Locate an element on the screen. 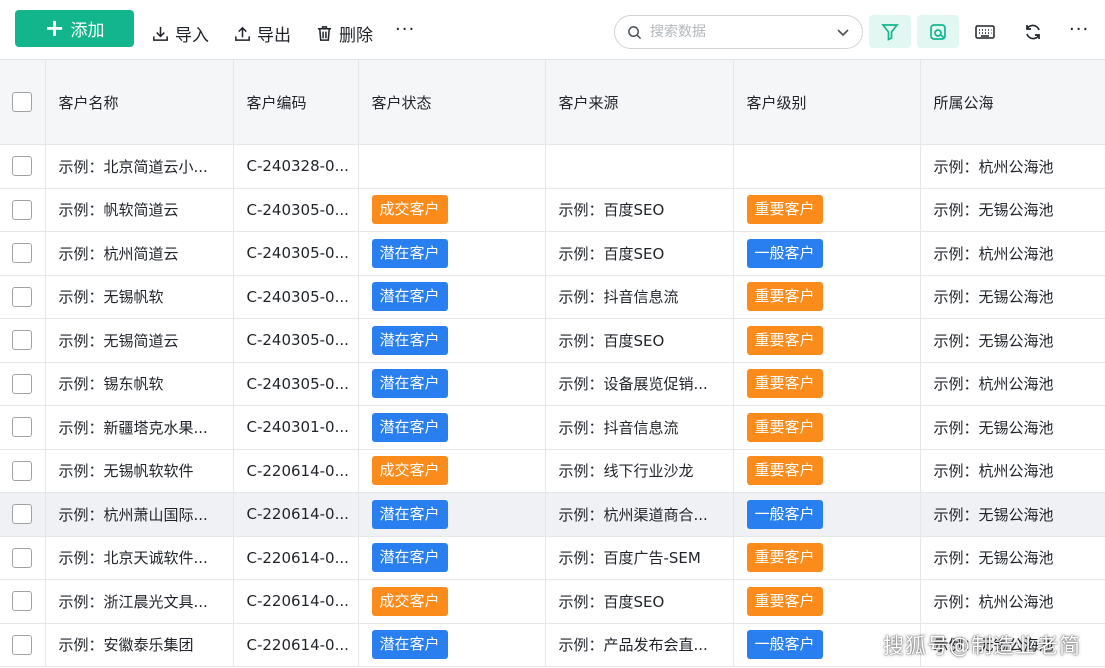  filter-button is located at coordinates (890, 31).